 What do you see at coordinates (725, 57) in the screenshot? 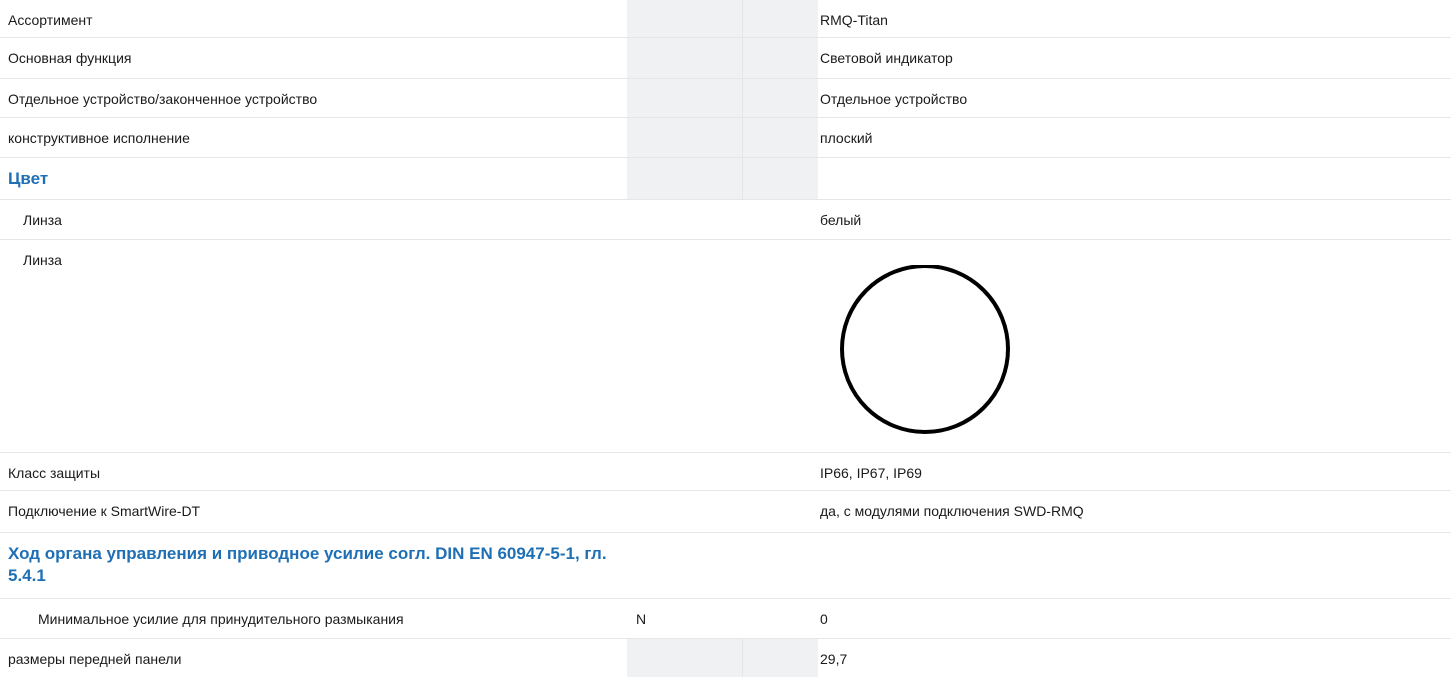
I see `spec-row-main-function: Основная функция Световой индикатор` at bounding box center [725, 57].